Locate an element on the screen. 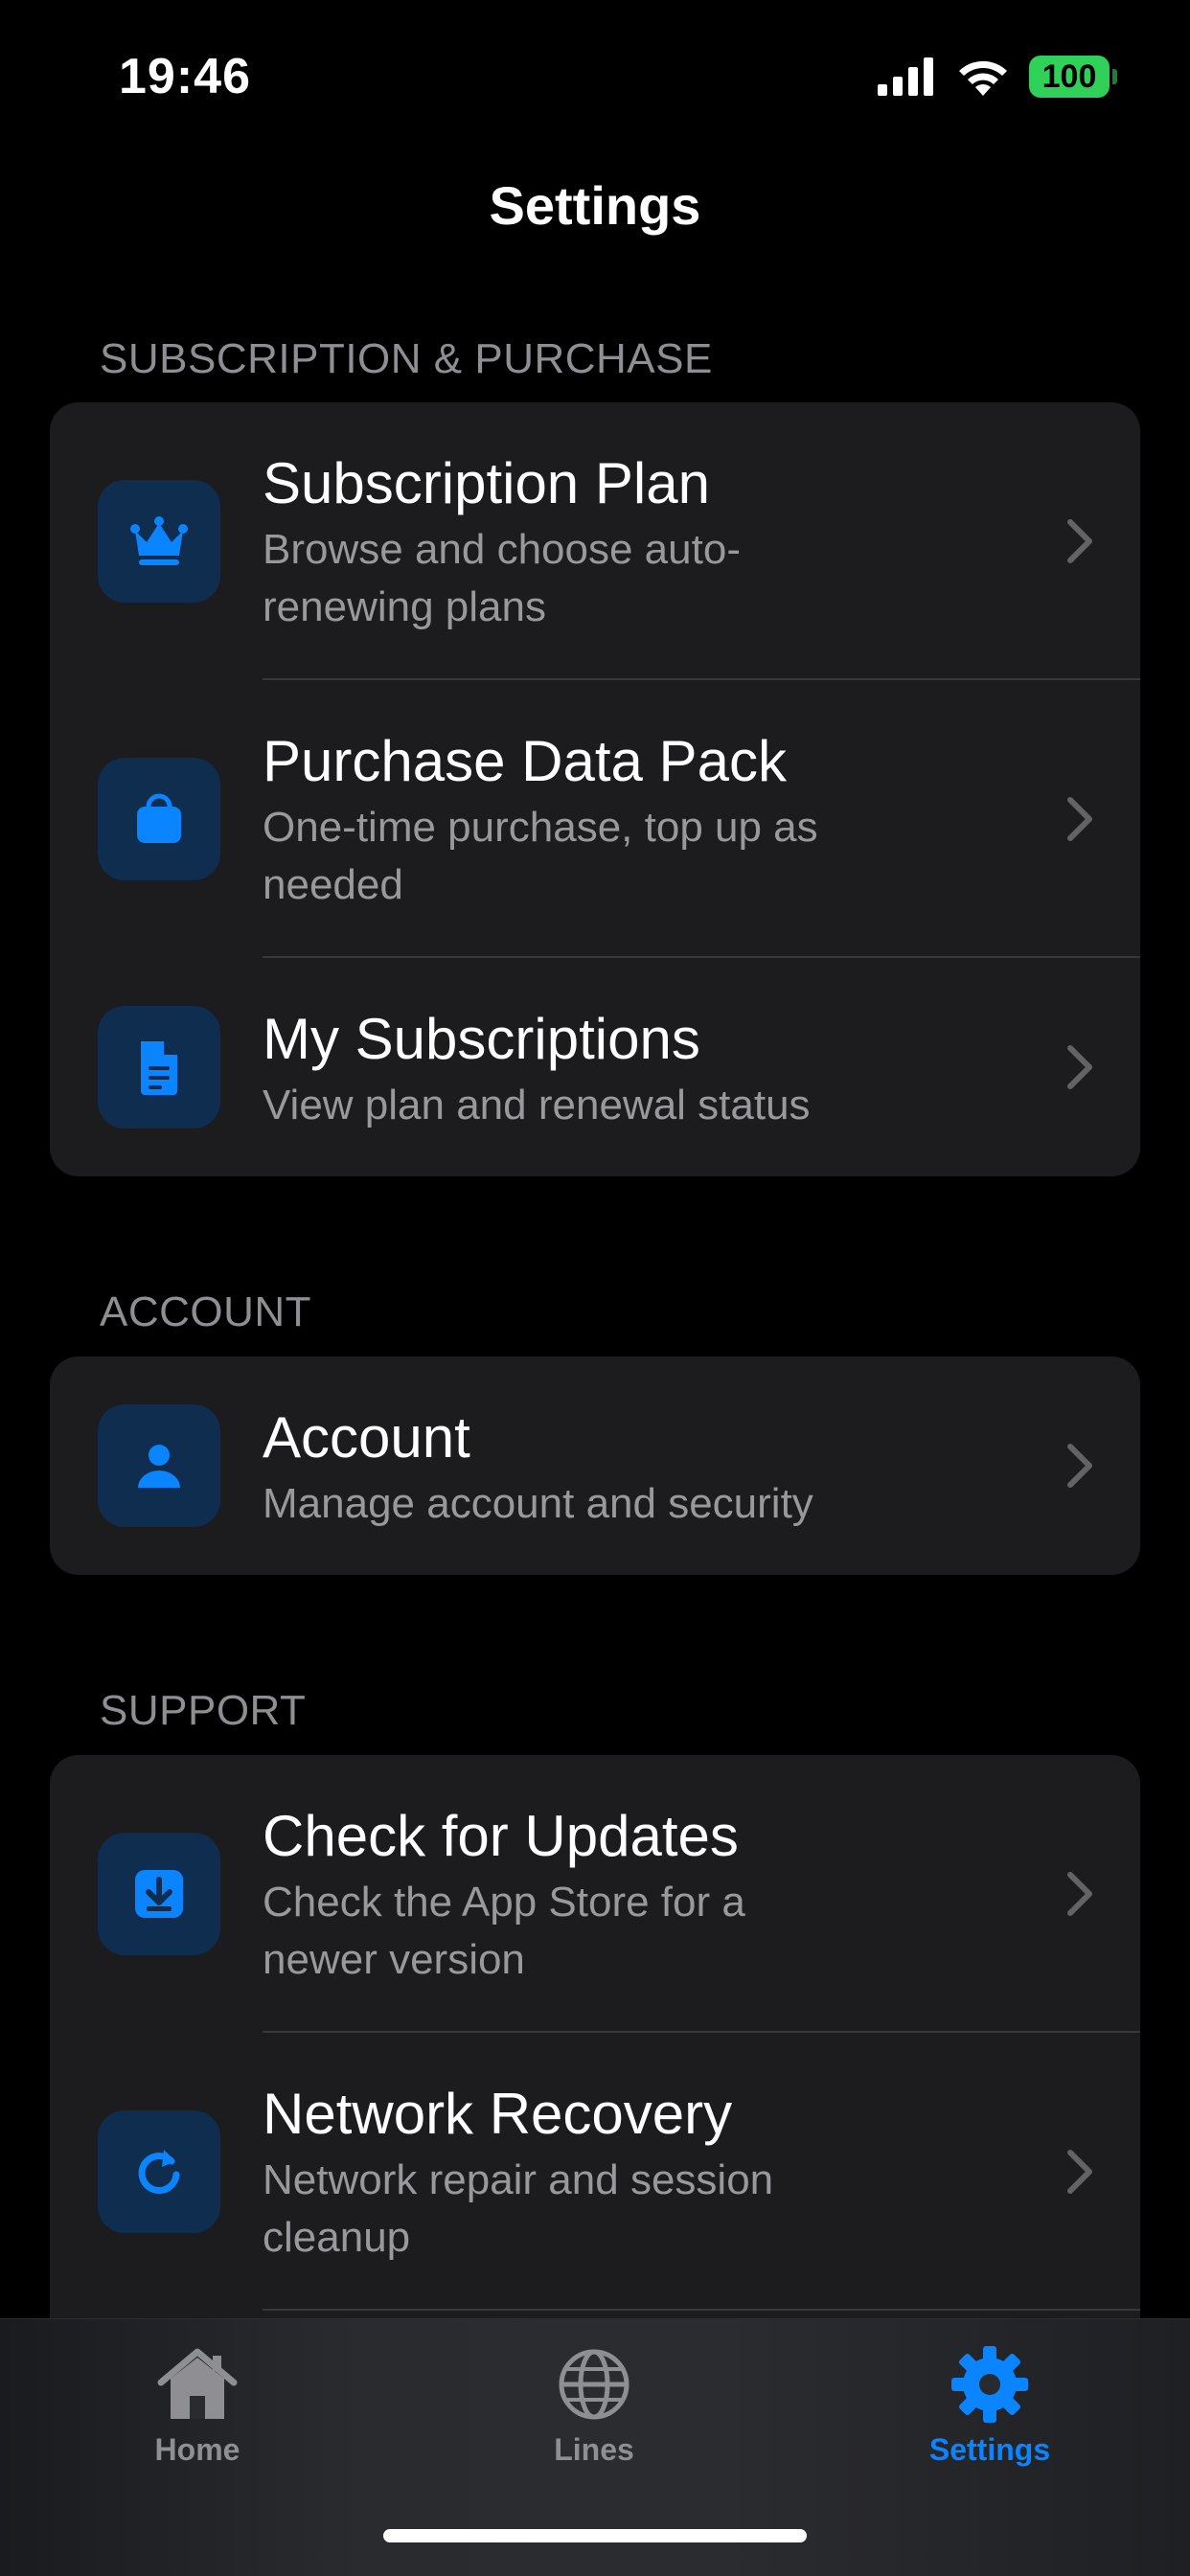 Image resolution: width=1190 pixels, height=2576 pixels. refresh-icon is located at coordinates (159, 2171).